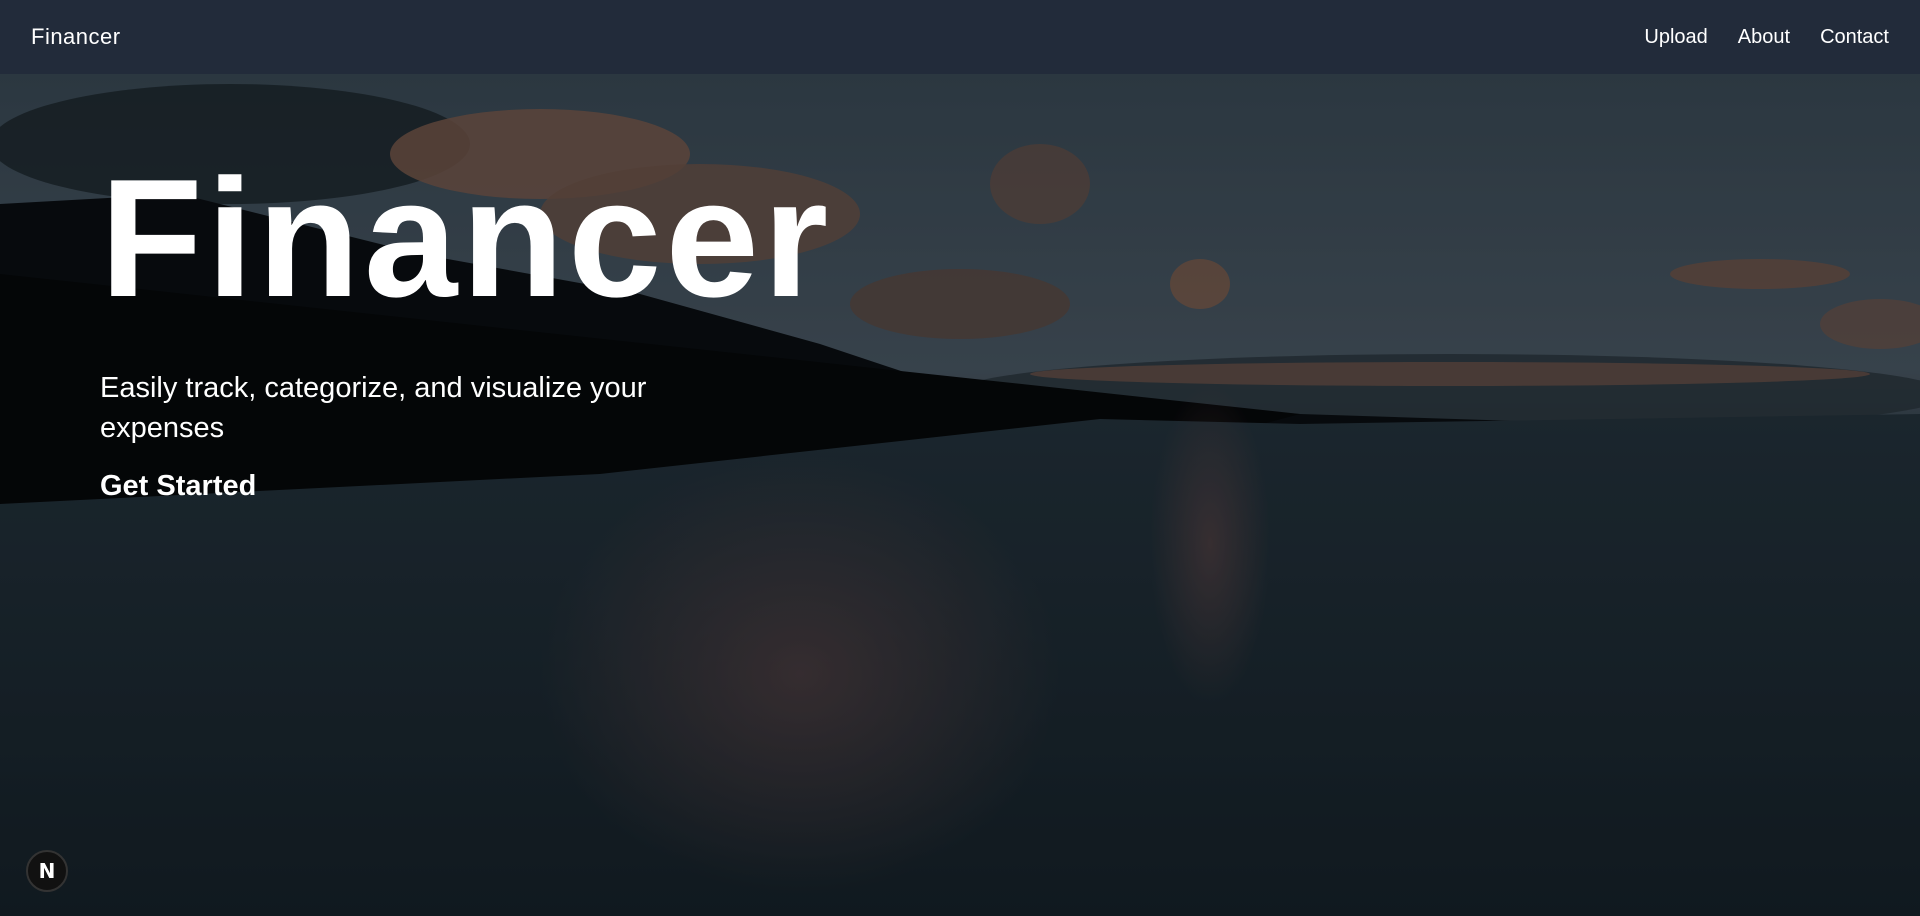  I want to click on hero-title: Financer, so click(466, 238).